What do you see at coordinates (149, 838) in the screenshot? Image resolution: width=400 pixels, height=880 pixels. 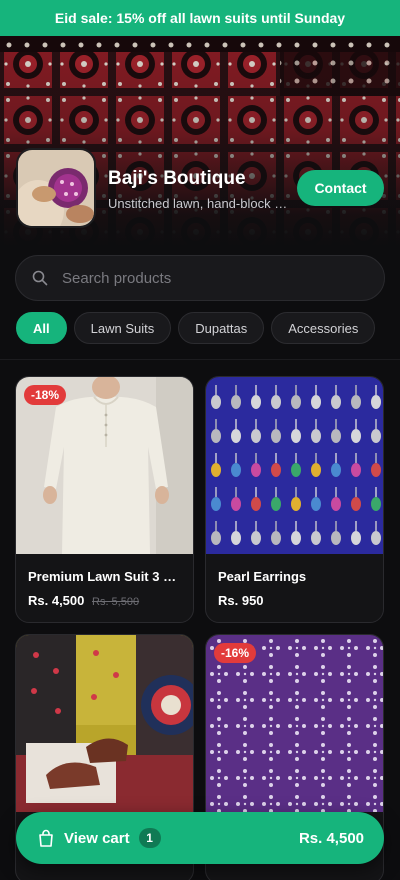 I see `cart-count-badge: 1` at bounding box center [149, 838].